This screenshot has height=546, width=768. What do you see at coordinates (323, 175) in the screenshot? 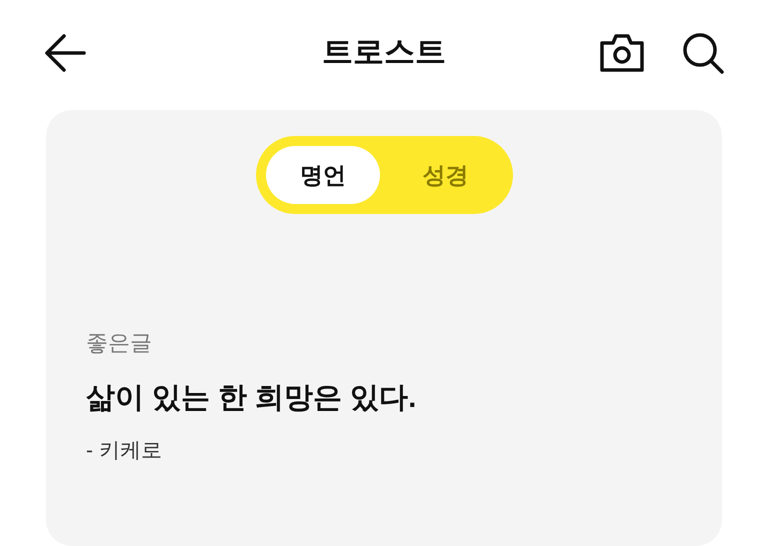
I see `tab: 명언` at bounding box center [323, 175].